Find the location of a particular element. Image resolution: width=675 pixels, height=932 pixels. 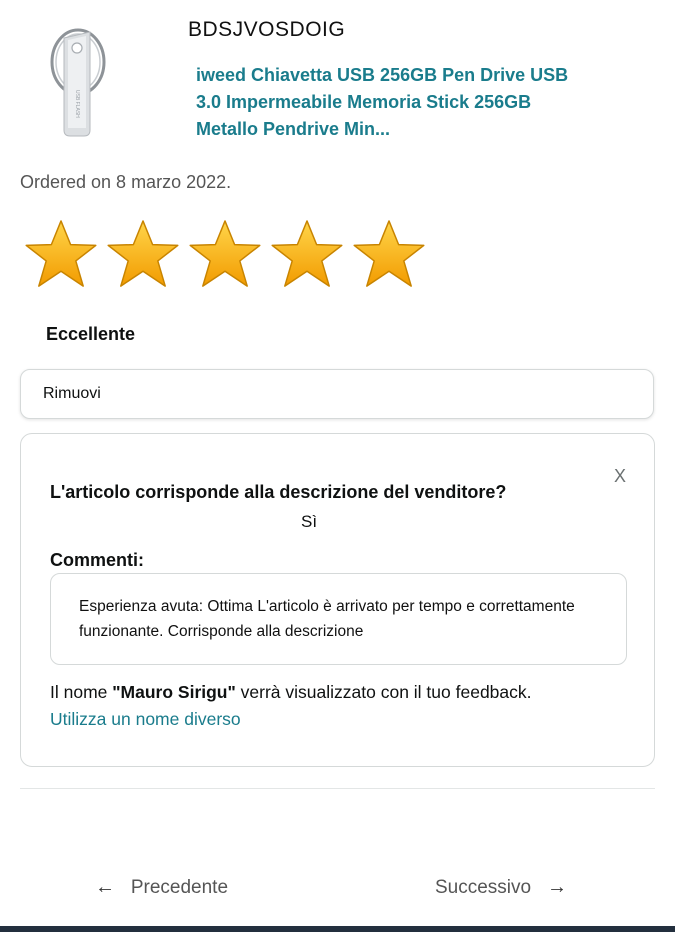

next-button: Successivo → is located at coordinates (501, 887).